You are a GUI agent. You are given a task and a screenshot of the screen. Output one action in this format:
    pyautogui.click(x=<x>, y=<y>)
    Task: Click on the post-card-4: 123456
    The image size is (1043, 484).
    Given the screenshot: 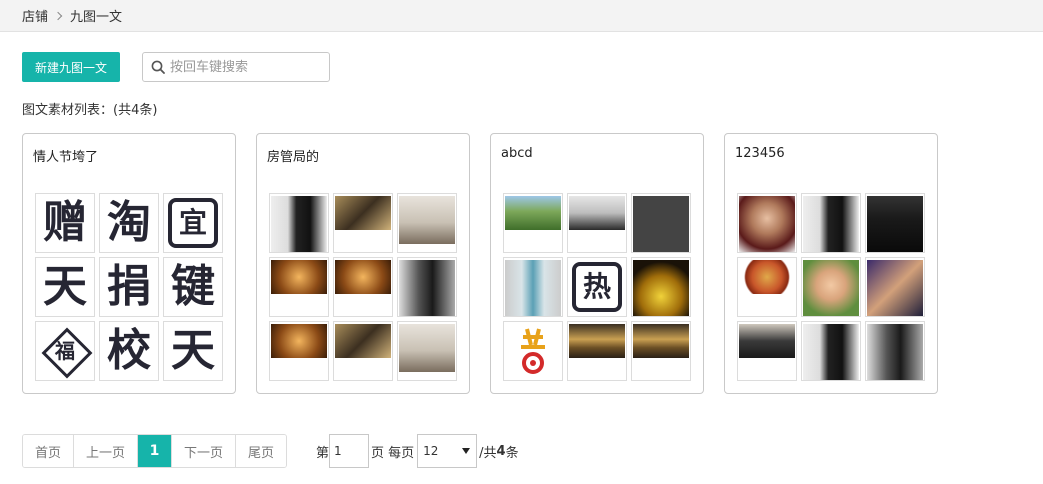 What is the action you would take?
    pyautogui.click(x=831, y=263)
    